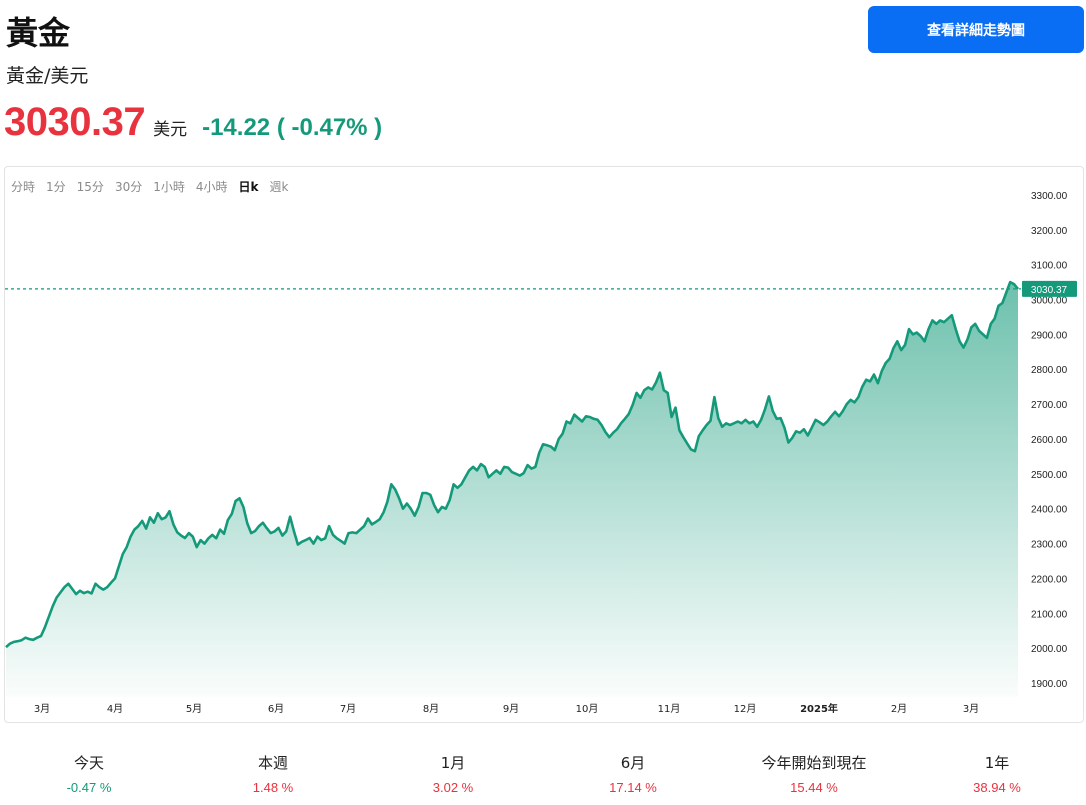 This screenshot has height=805, width=1086. What do you see at coordinates (633, 773) in the screenshot?
I see `stat-item: 6月 17.14 %` at bounding box center [633, 773].